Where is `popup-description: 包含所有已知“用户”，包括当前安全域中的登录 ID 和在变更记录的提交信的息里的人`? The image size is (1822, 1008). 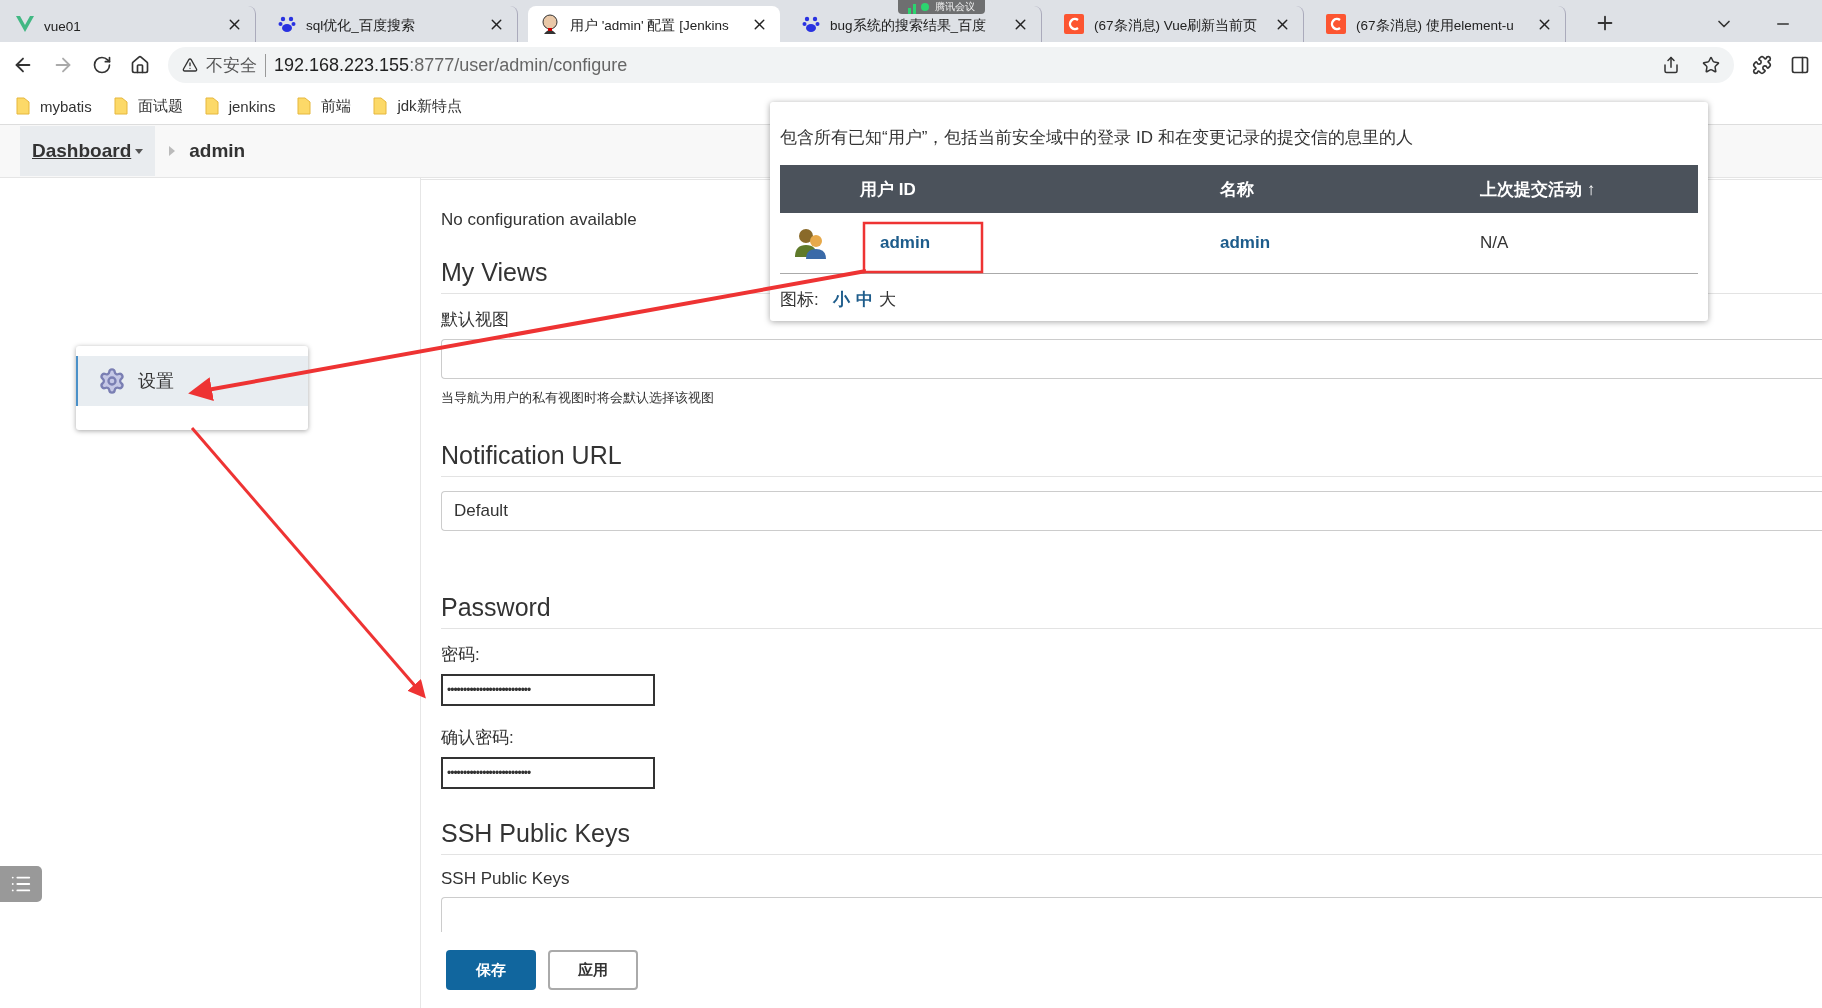
popup-description: 包含所有已知“用户”，包括当前安全域中的登录 ID 和在变更记录的提交信的息里的人 is located at coordinates (1097, 138).